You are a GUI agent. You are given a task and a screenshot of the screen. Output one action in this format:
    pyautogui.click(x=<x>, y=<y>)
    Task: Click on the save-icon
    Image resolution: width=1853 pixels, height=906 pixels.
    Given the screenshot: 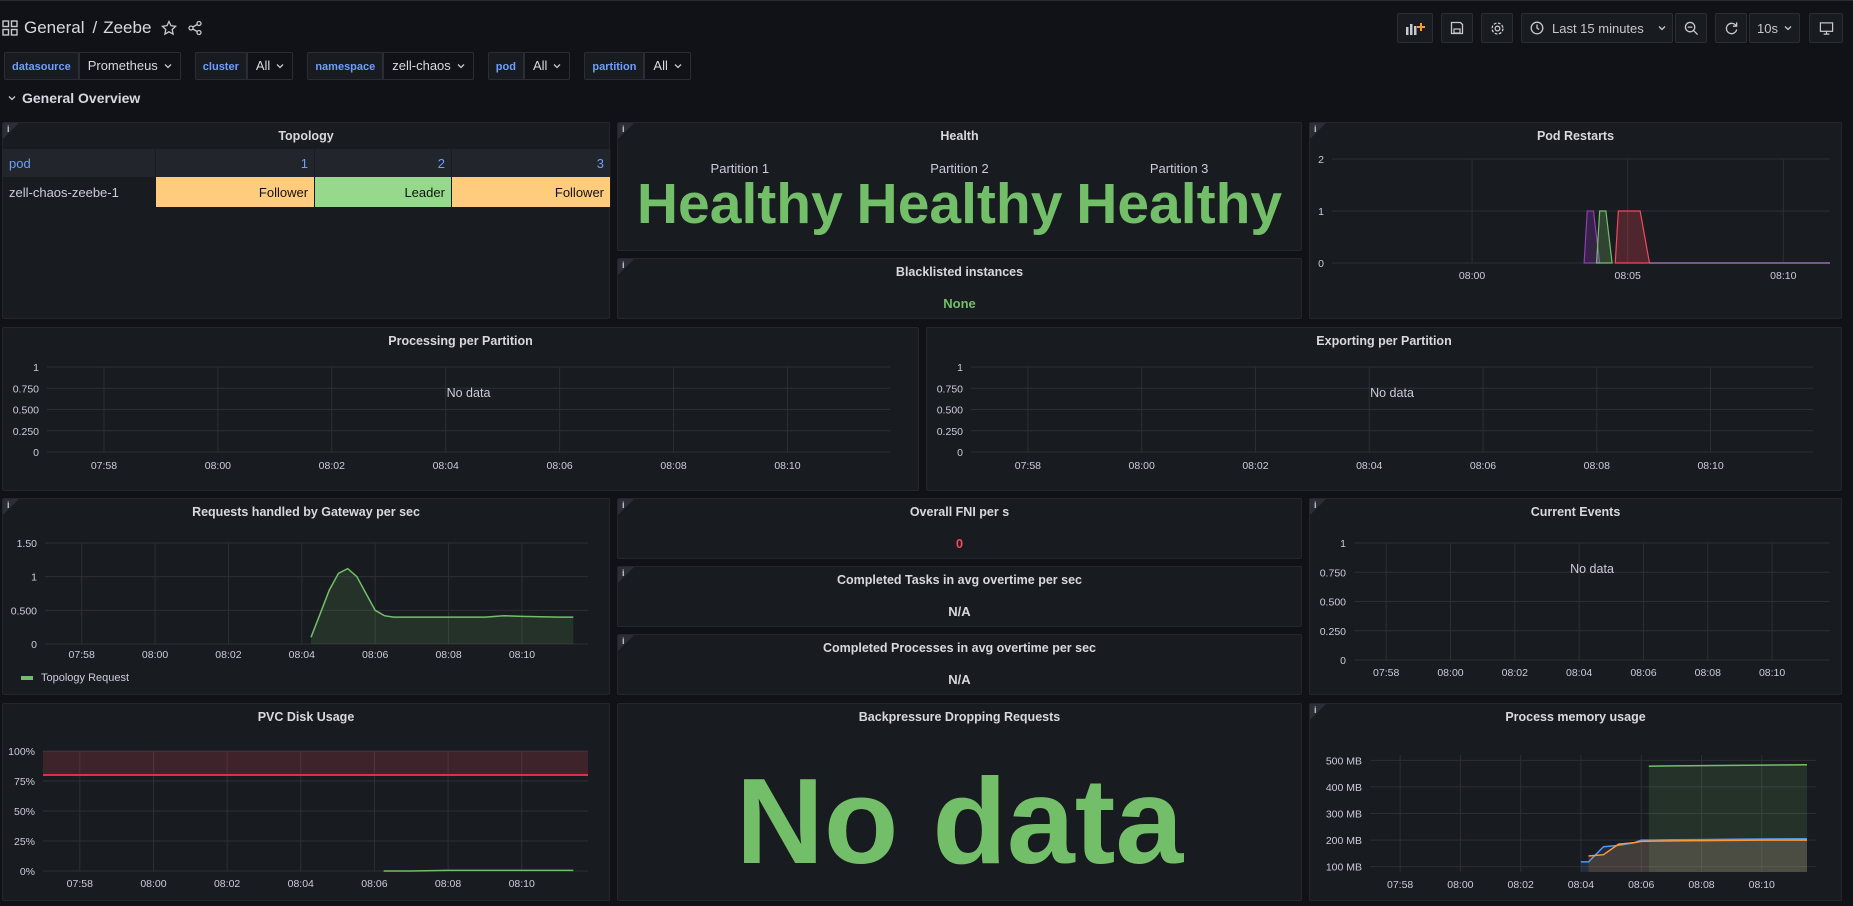 What is the action you would take?
    pyautogui.click(x=1457, y=28)
    